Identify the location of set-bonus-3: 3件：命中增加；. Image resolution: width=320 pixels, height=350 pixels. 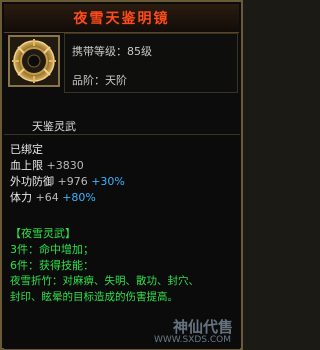
(52, 249).